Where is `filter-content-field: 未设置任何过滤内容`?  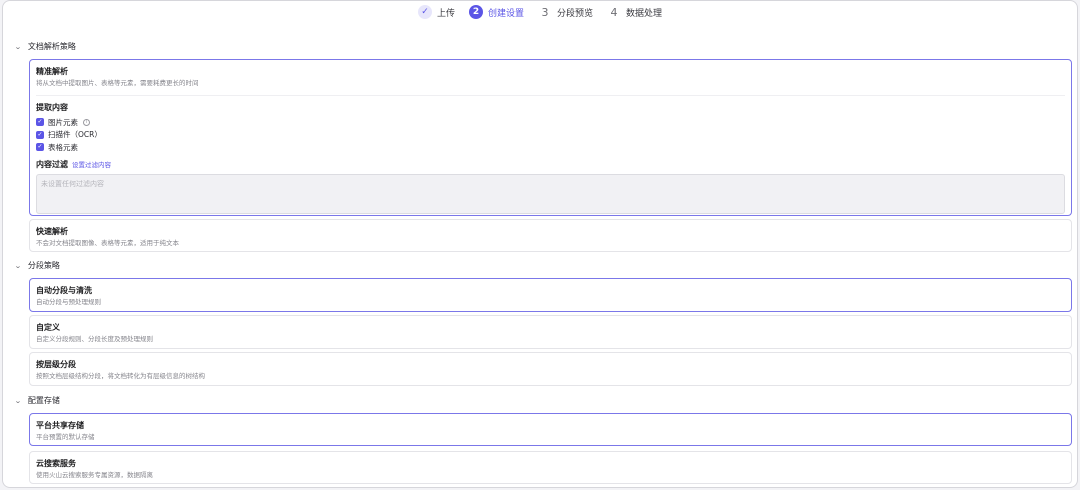
filter-content-field: 未设置任何过滤内容 is located at coordinates (550, 193).